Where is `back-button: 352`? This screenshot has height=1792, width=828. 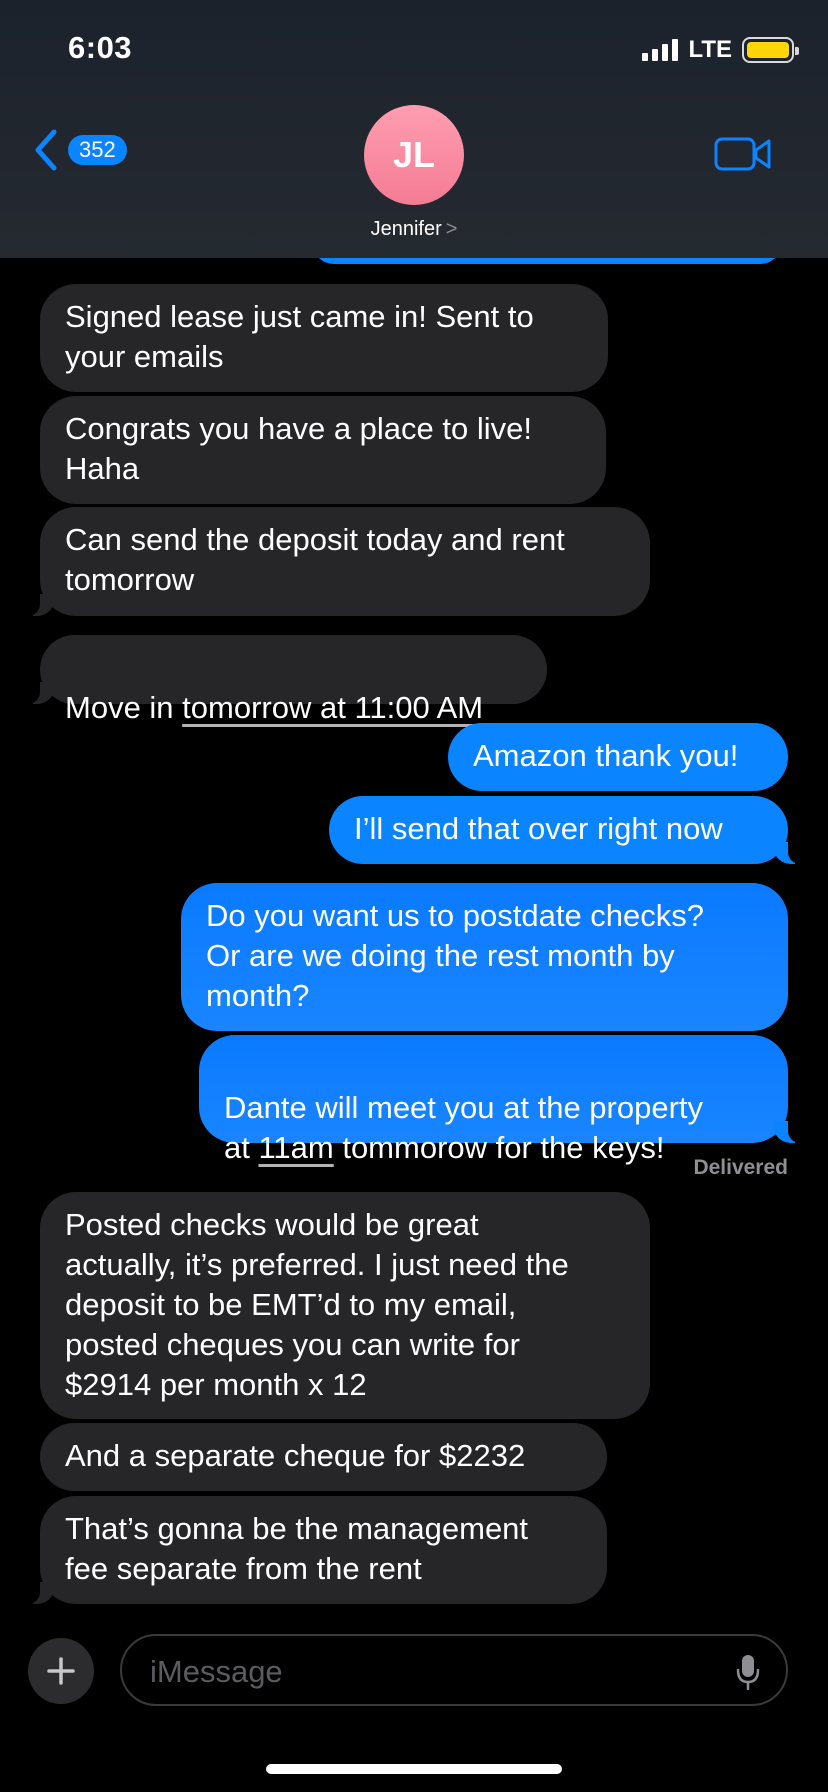 back-button: 352 is located at coordinates (78, 150).